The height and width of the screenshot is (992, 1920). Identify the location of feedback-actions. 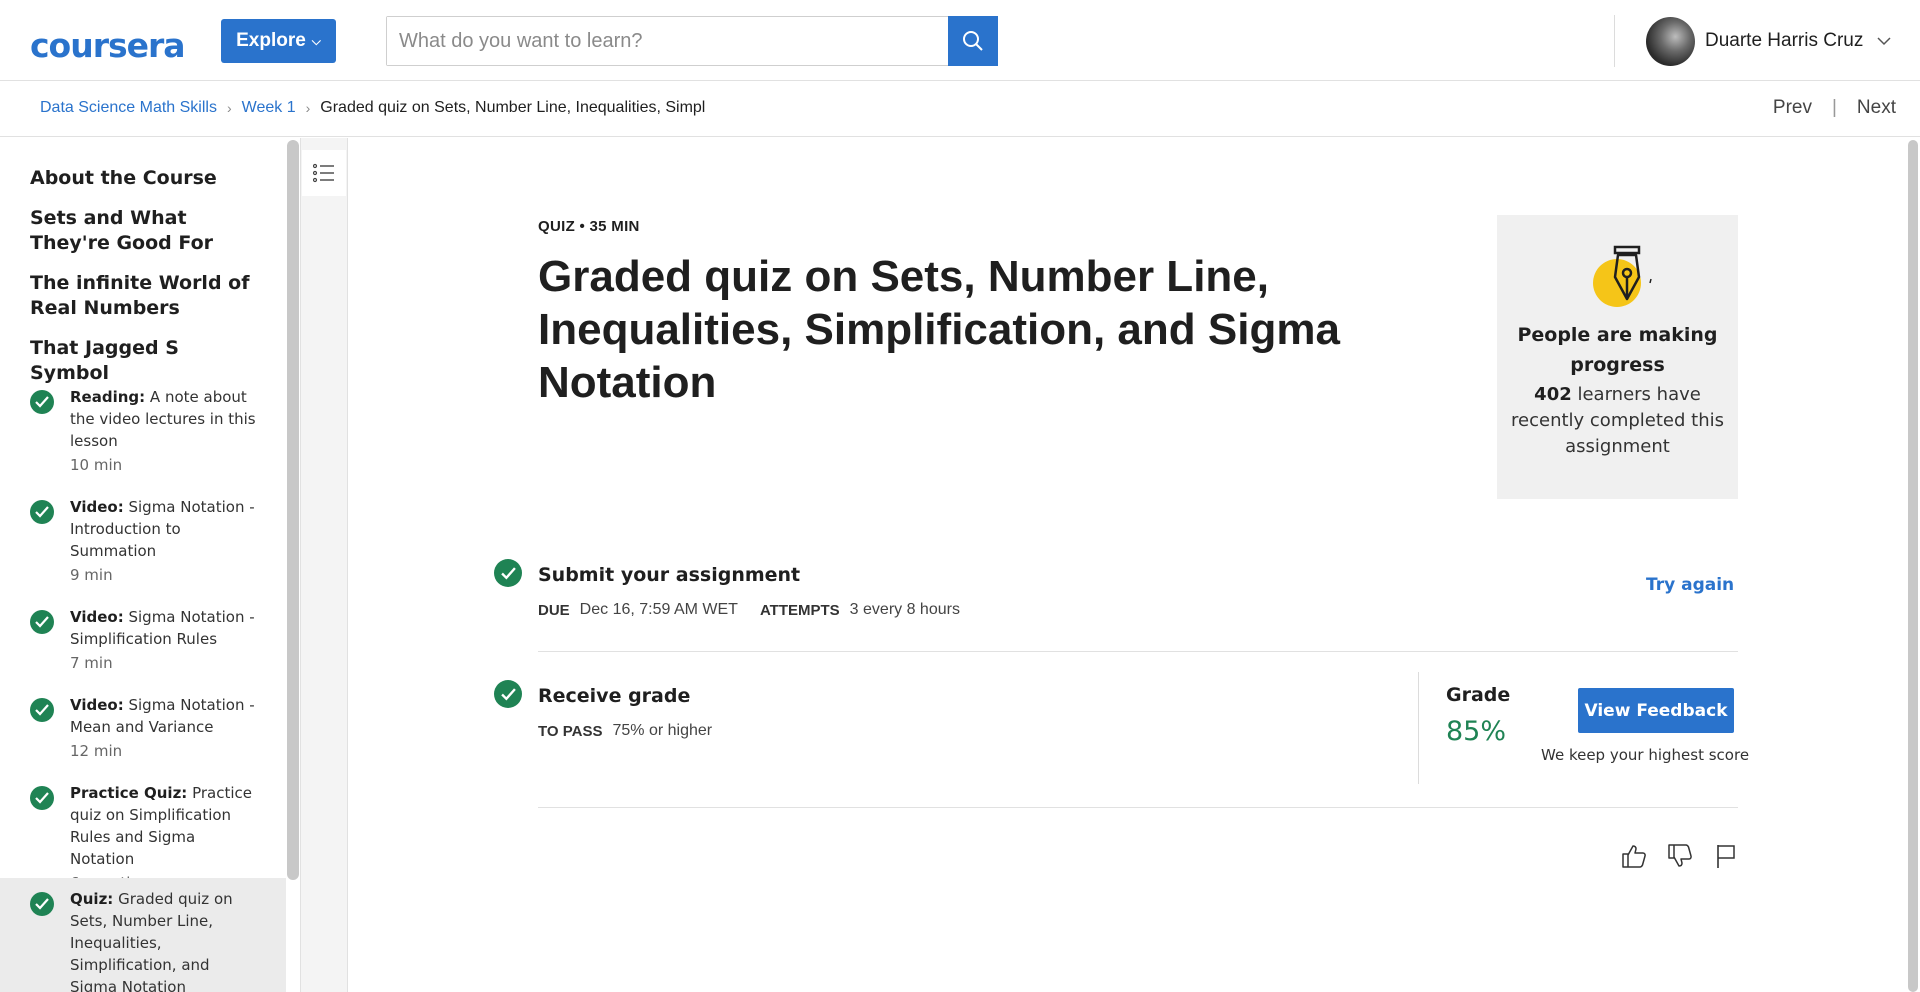
(1680, 856).